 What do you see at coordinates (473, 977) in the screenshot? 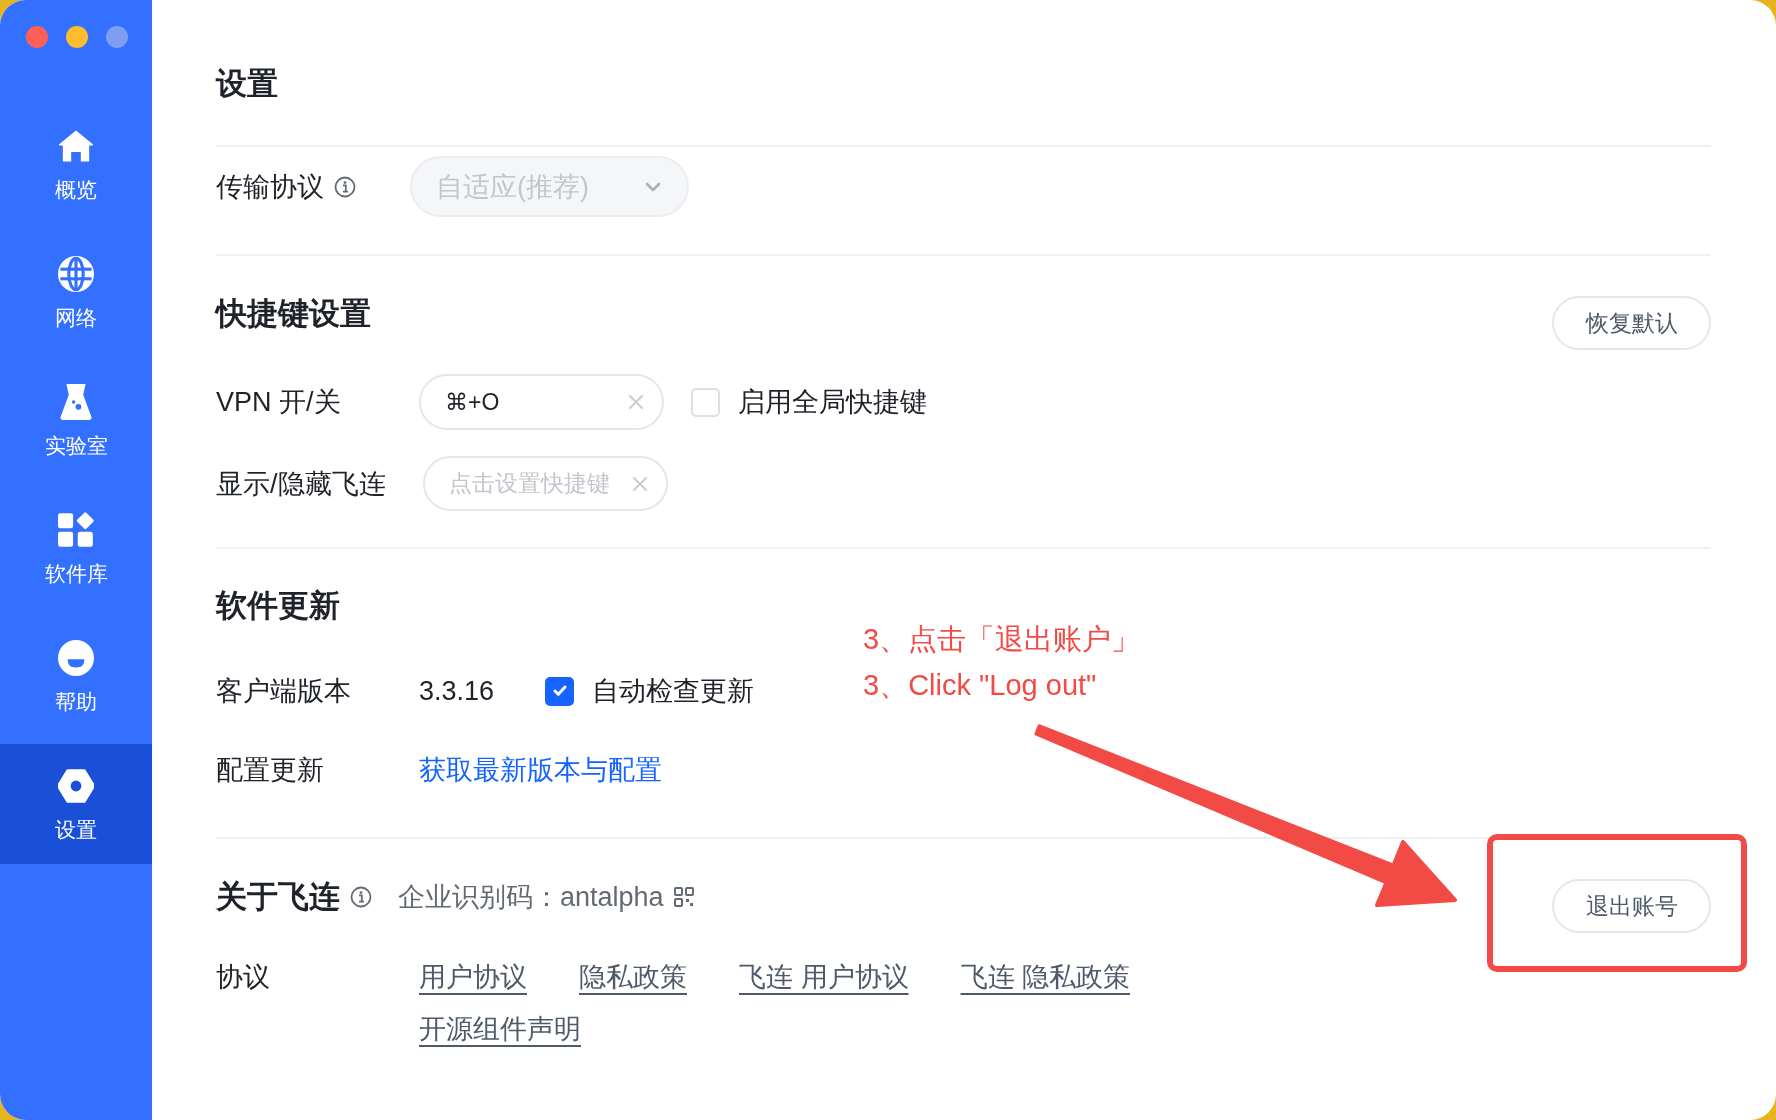
I see `agreement-link: 用户协议` at bounding box center [473, 977].